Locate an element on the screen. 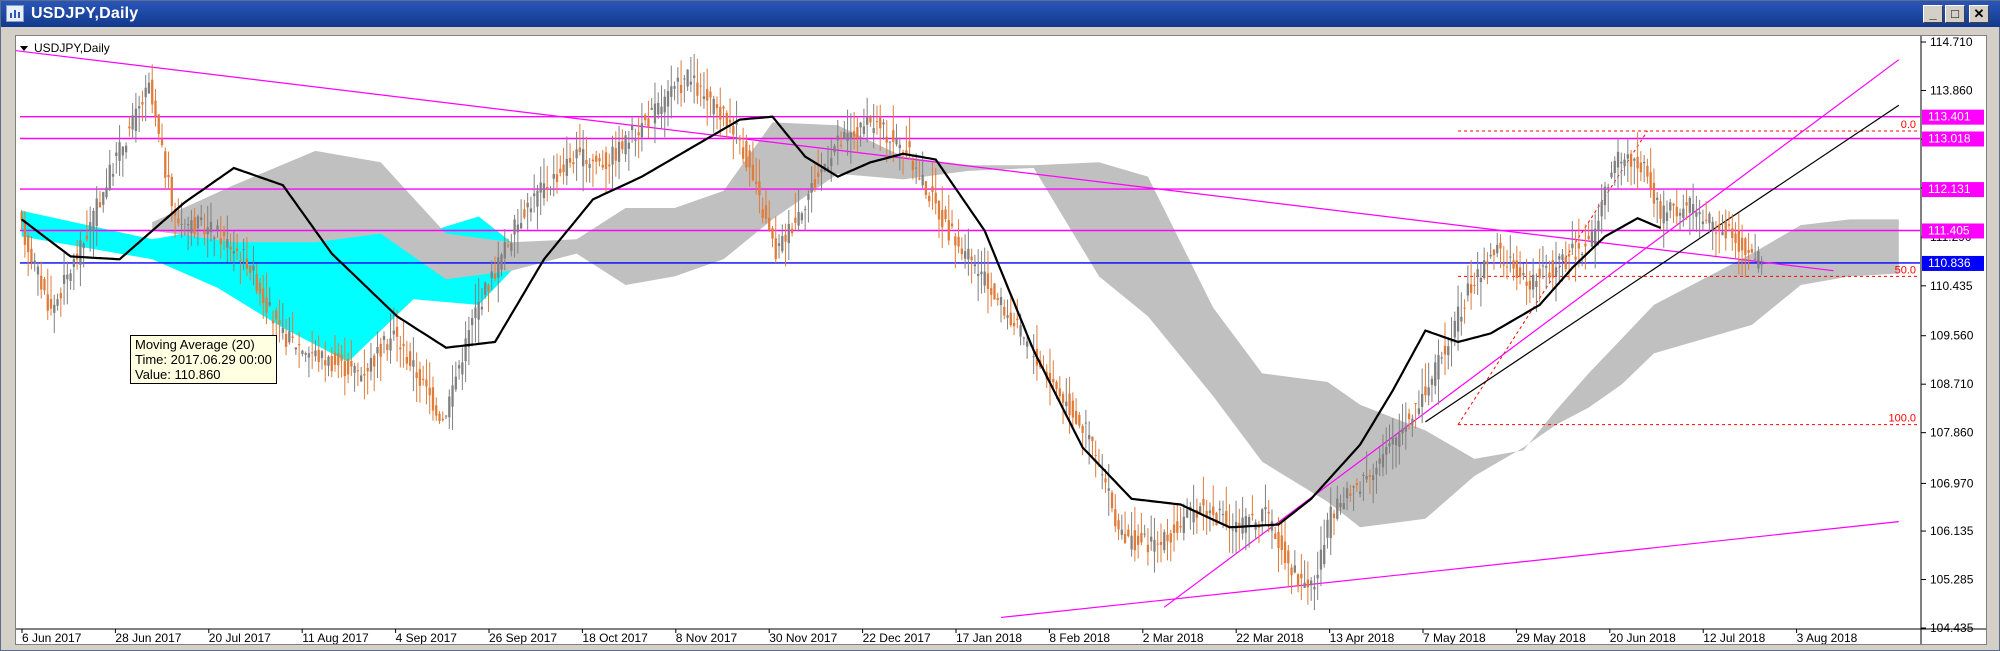 The width and height of the screenshot is (2000, 651). close-button: ✕ is located at coordinates (1979, 14).